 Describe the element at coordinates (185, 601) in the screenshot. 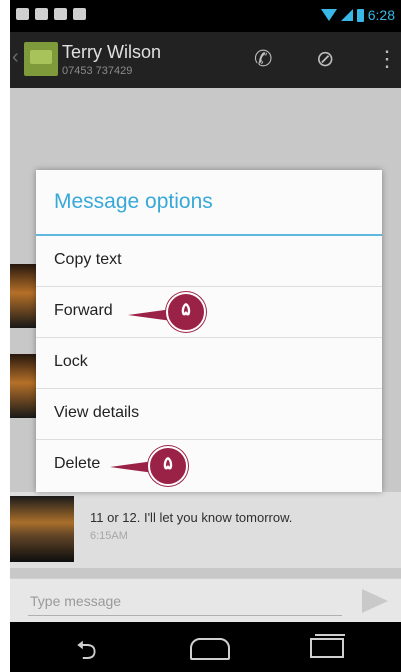

I see `message-input` at that location.